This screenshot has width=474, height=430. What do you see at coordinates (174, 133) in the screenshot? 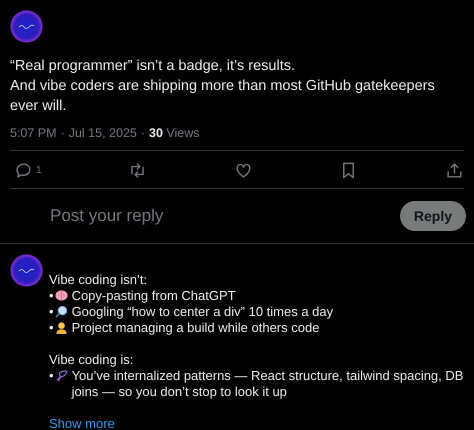
I see `views-count: 30 Views` at bounding box center [174, 133].